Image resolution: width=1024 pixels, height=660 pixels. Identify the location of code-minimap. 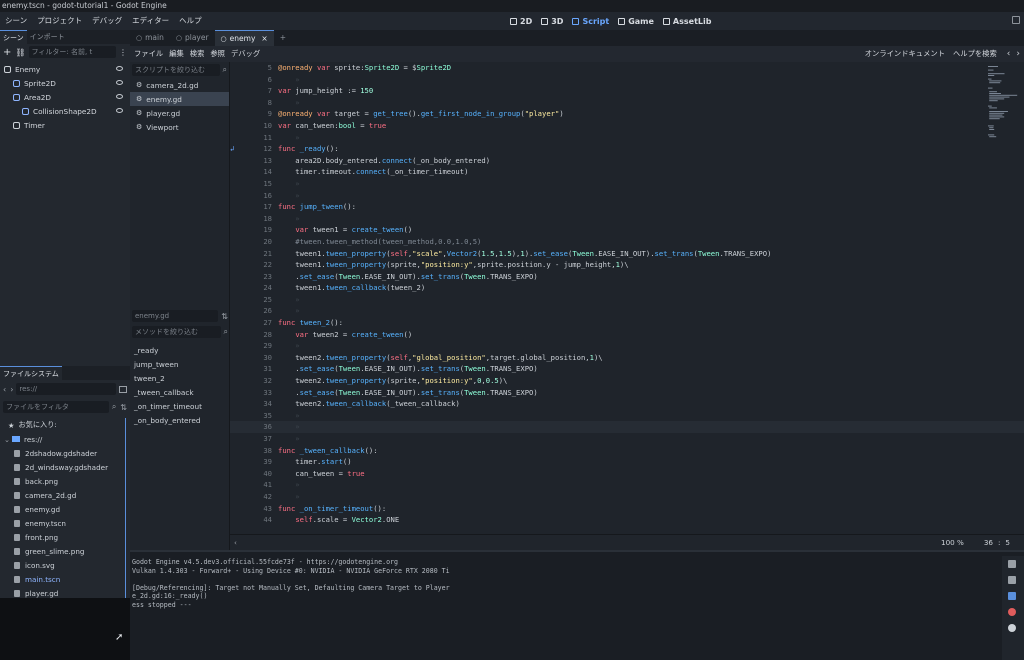
(1003, 106).